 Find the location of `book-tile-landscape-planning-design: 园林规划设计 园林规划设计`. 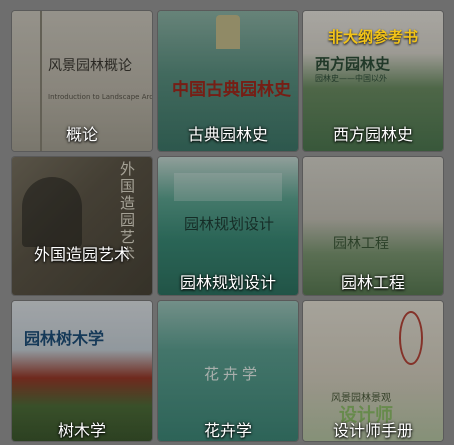

book-tile-landscape-planning-design: 园林规划设计 园林规划设计 is located at coordinates (228, 226).